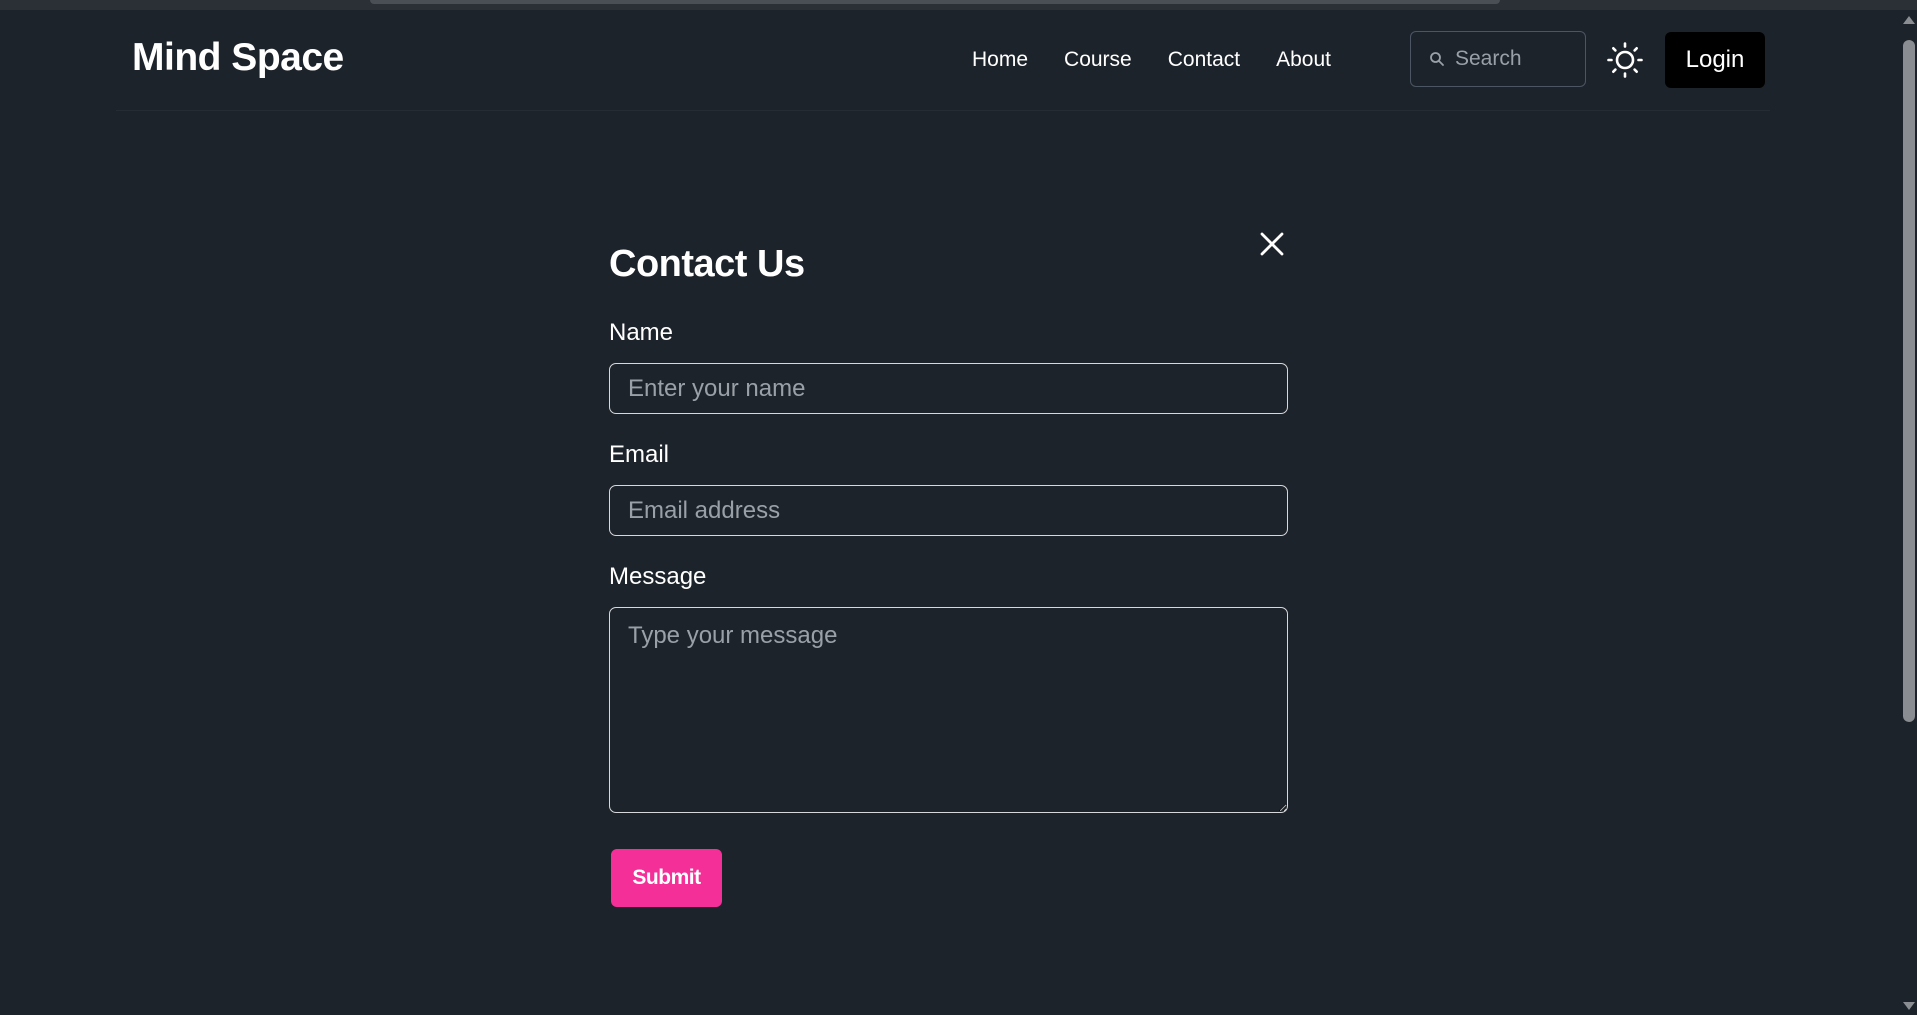 The height and width of the screenshot is (1015, 1917). I want to click on message-label: Message, so click(658, 576).